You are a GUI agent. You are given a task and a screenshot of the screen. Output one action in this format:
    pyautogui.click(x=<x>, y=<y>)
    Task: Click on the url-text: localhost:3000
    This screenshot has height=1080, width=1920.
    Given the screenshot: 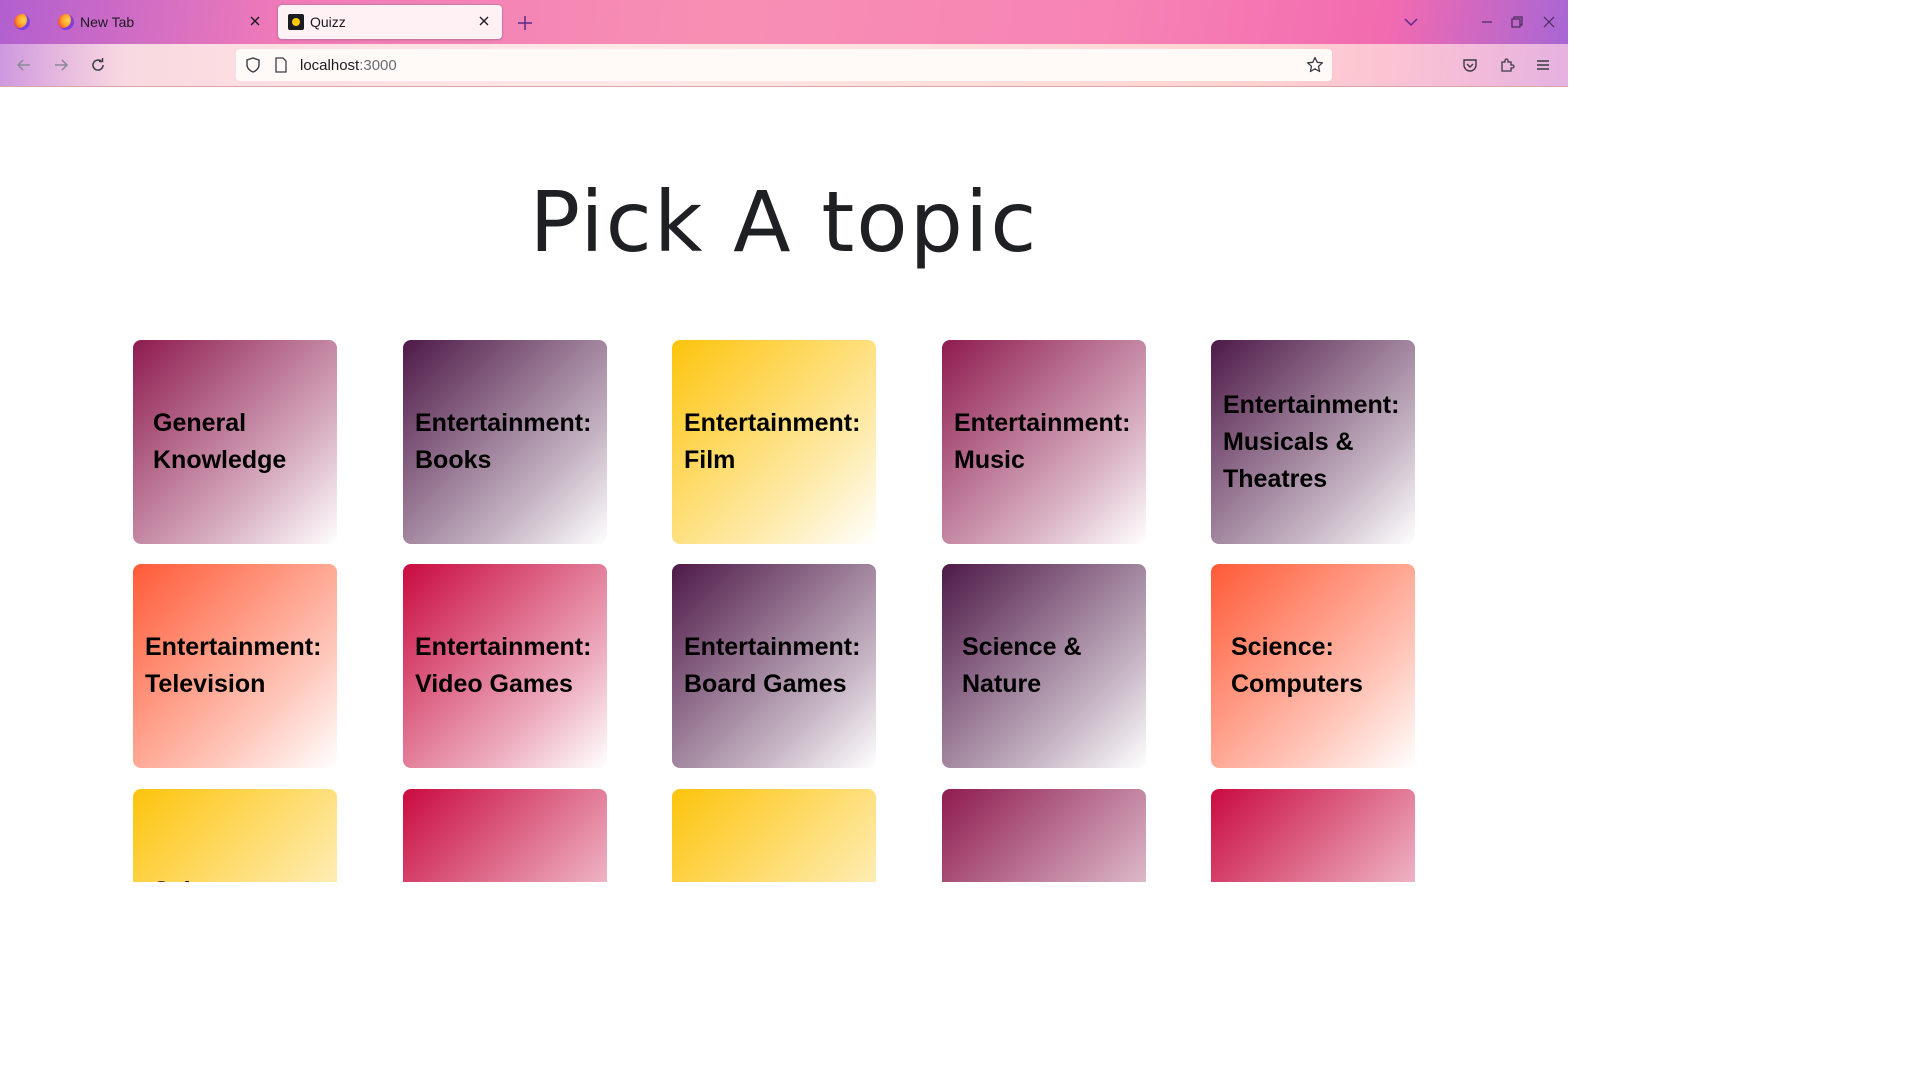 What is the action you would take?
    pyautogui.click(x=348, y=65)
    